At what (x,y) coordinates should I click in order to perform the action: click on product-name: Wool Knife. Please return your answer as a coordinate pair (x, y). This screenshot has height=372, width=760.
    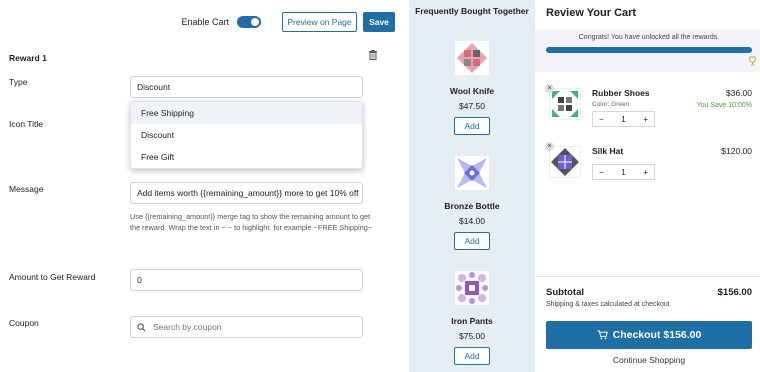
    Looking at the image, I should click on (472, 91).